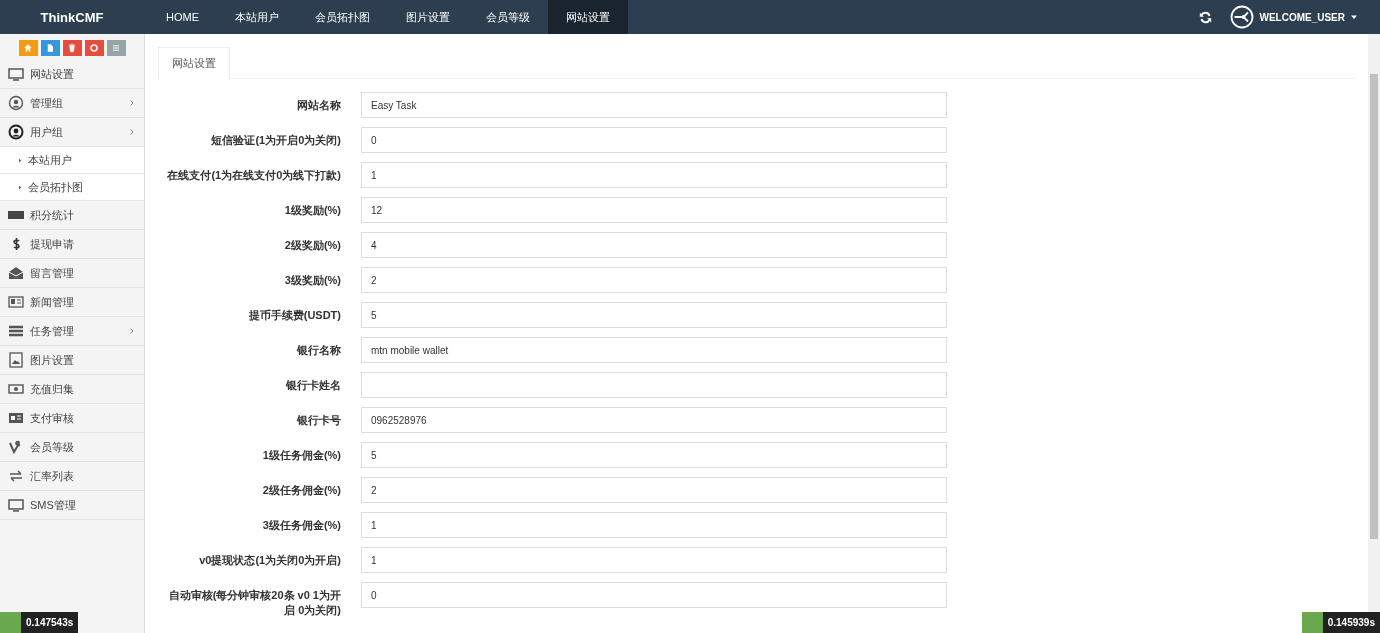 This screenshot has width=1380, height=633. I want to click on envelope-icon, so click(16, 273).